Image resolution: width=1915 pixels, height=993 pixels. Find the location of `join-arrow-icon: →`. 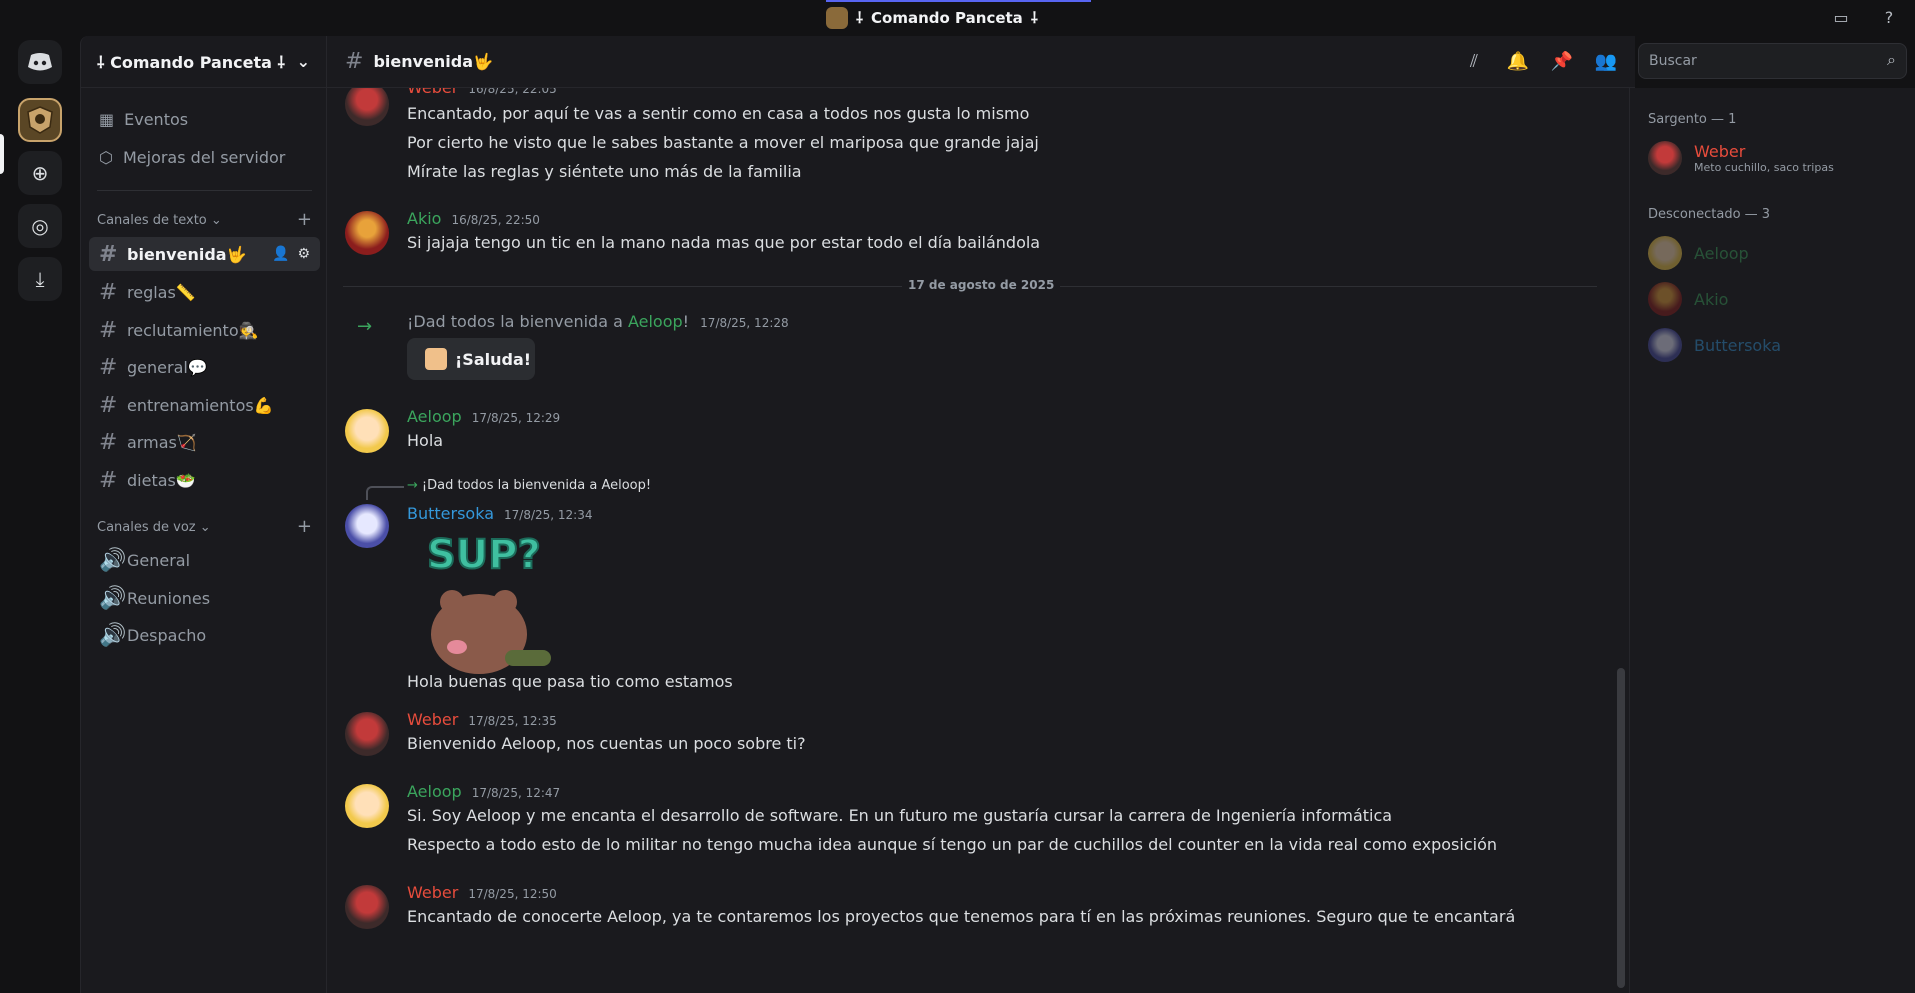

join-arrow-icon: → is located at coordinates (412, 485).